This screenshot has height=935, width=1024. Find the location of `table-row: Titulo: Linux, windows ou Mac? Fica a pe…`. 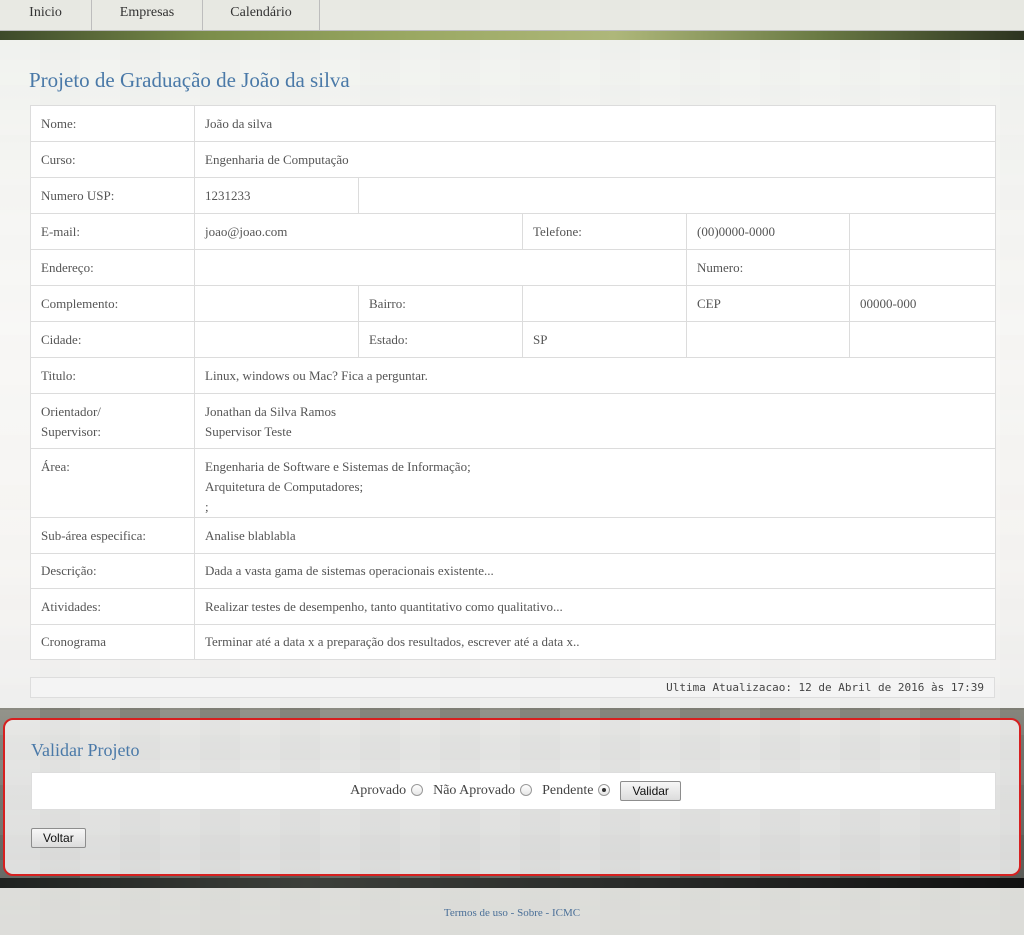

table-row: Titulo: Linux, windows ou Mac? Fica a pe… is located at coordinates (513, 375).